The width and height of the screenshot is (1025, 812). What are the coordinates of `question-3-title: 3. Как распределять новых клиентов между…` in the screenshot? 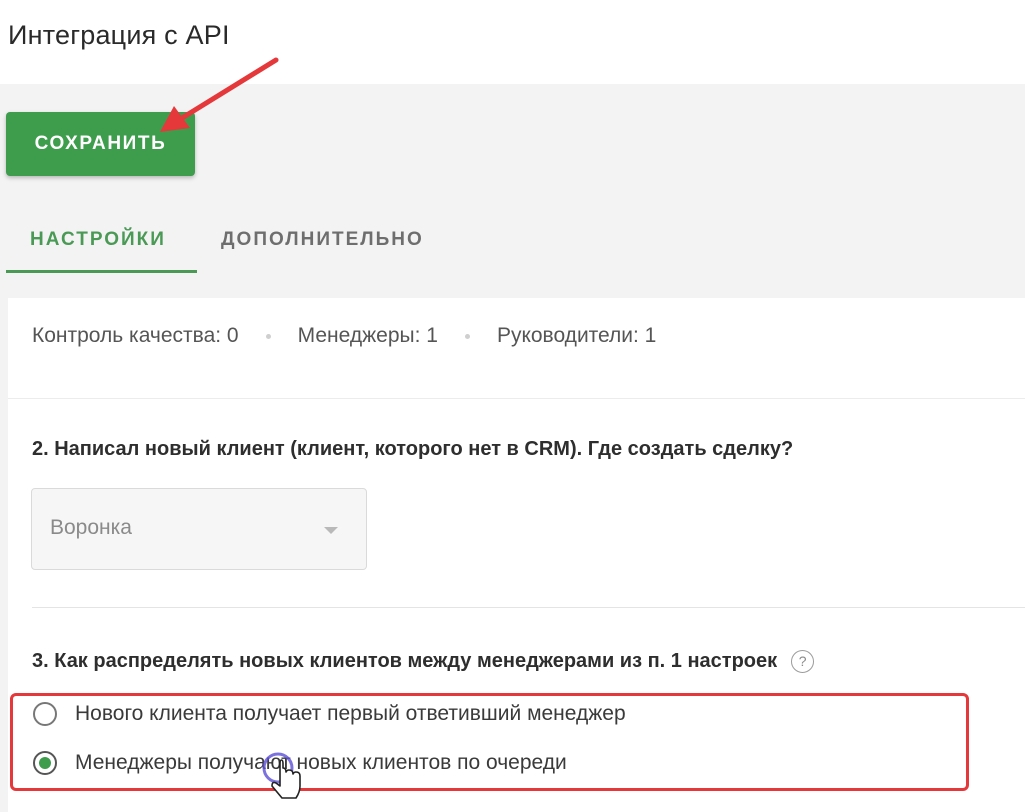 It's located at (423, 661).